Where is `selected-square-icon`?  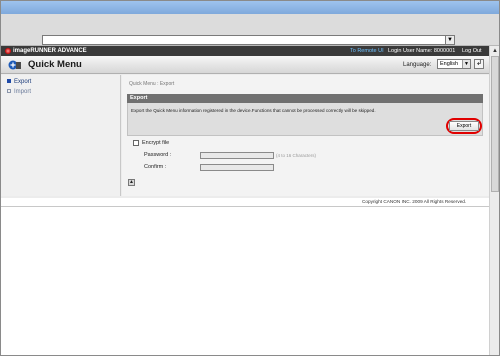
selected-square-icon is located at coordinates (9, 81).